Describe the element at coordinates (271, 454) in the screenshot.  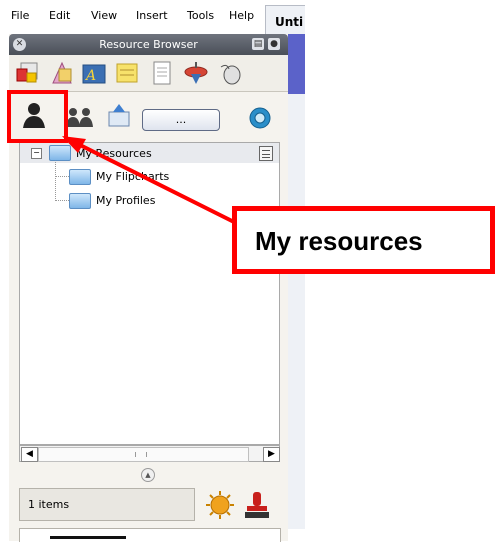
I see `scroll-right-icon: ▶` at that location.